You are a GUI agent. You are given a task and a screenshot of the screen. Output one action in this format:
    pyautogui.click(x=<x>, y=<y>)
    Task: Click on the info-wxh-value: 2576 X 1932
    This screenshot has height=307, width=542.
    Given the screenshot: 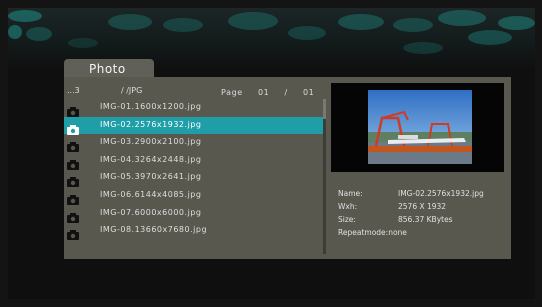 What is the action you would take?
    pyautogui.click(x=422, y=206)
    